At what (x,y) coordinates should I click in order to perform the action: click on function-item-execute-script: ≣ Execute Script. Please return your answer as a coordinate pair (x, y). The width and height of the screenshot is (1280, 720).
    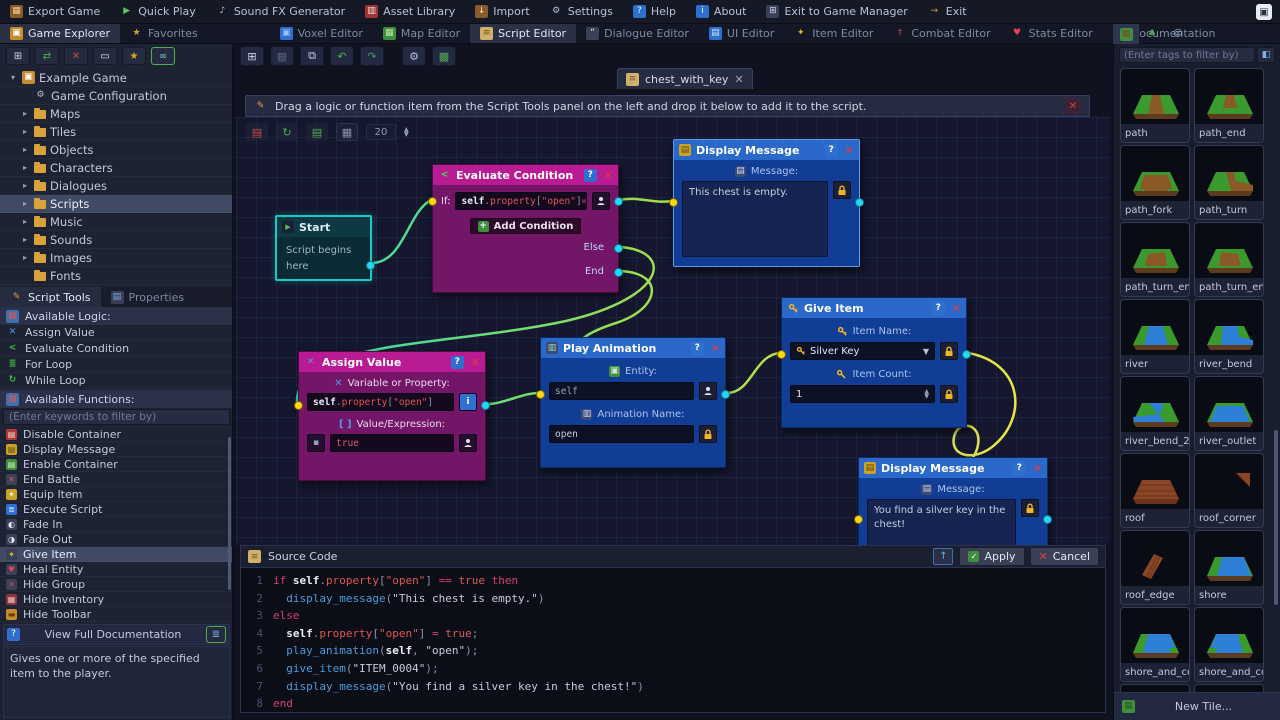
    Looking at the image, I should click on (116, 509).